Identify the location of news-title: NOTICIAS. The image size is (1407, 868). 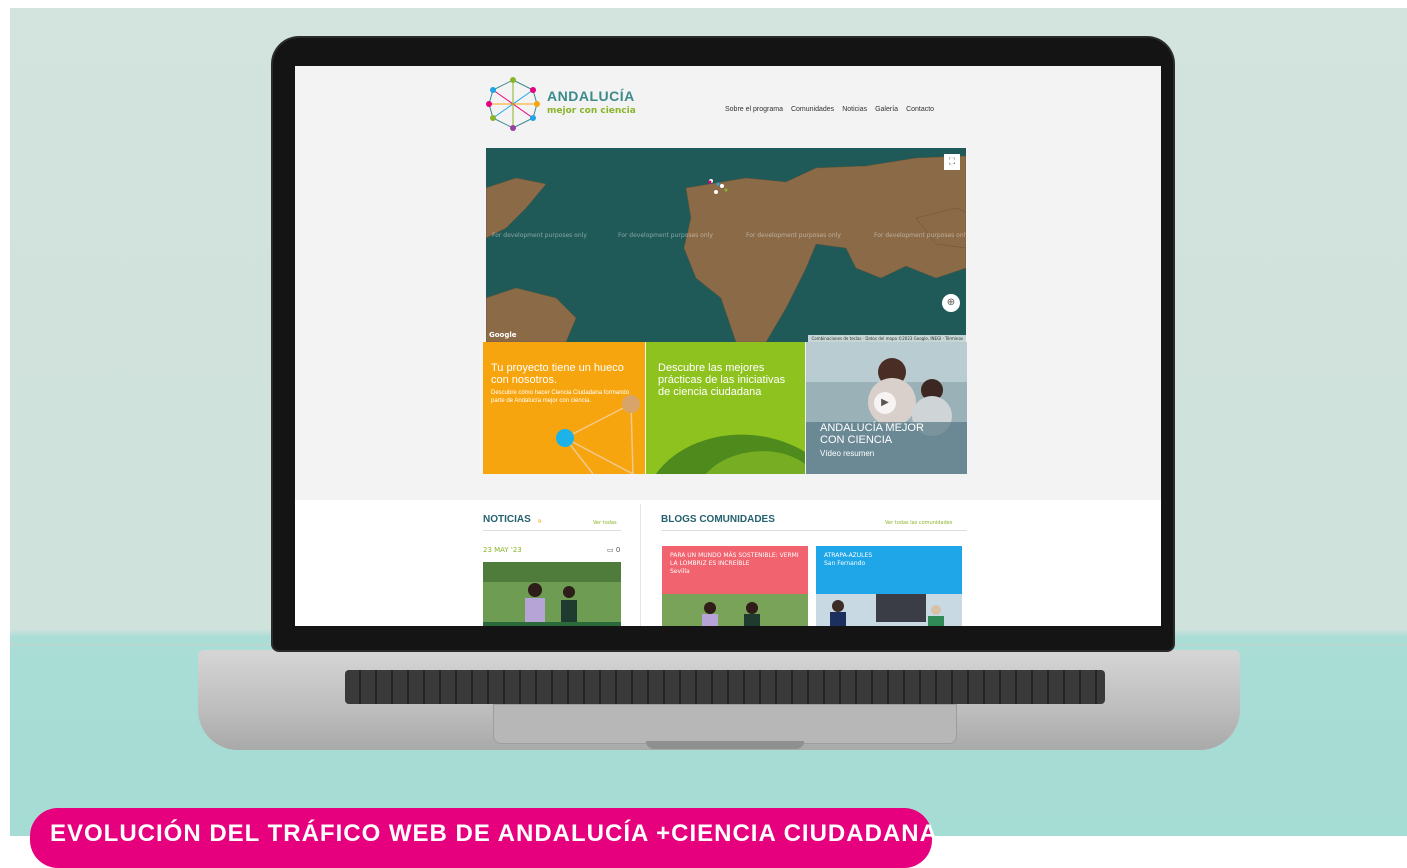
(507, 519).